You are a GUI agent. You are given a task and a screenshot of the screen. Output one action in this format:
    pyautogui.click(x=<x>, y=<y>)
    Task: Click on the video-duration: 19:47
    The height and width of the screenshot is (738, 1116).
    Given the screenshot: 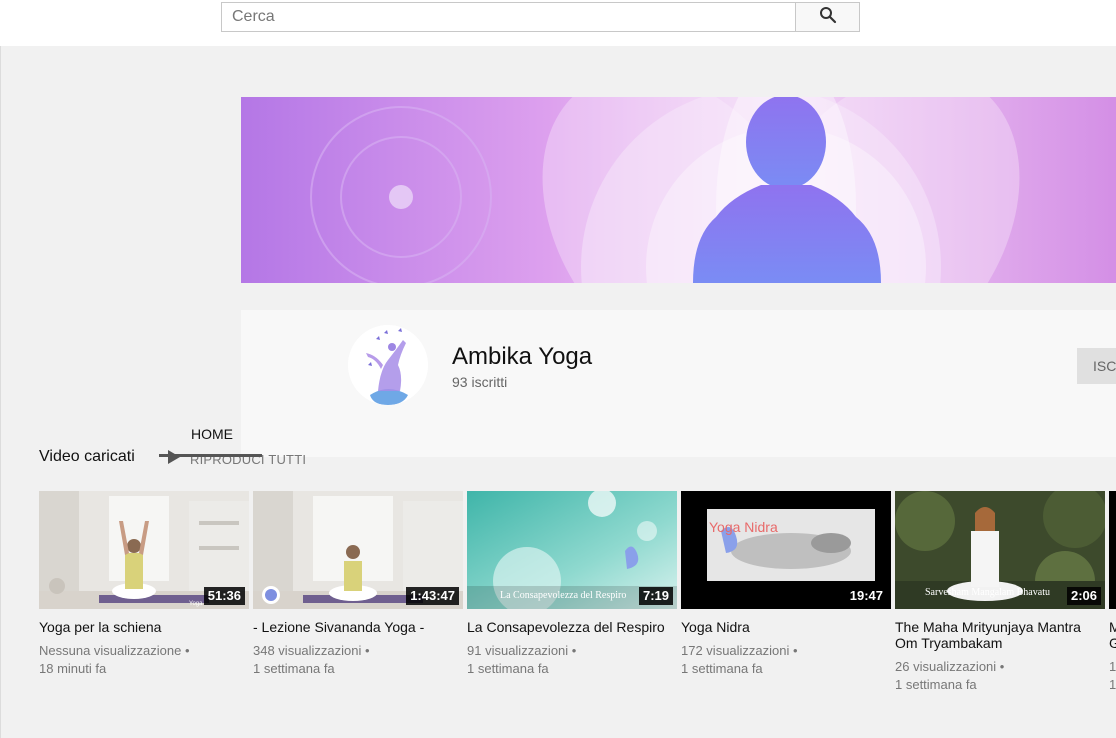 What is the action you would take?
    pyautogui.click(x=866, y=596)
    